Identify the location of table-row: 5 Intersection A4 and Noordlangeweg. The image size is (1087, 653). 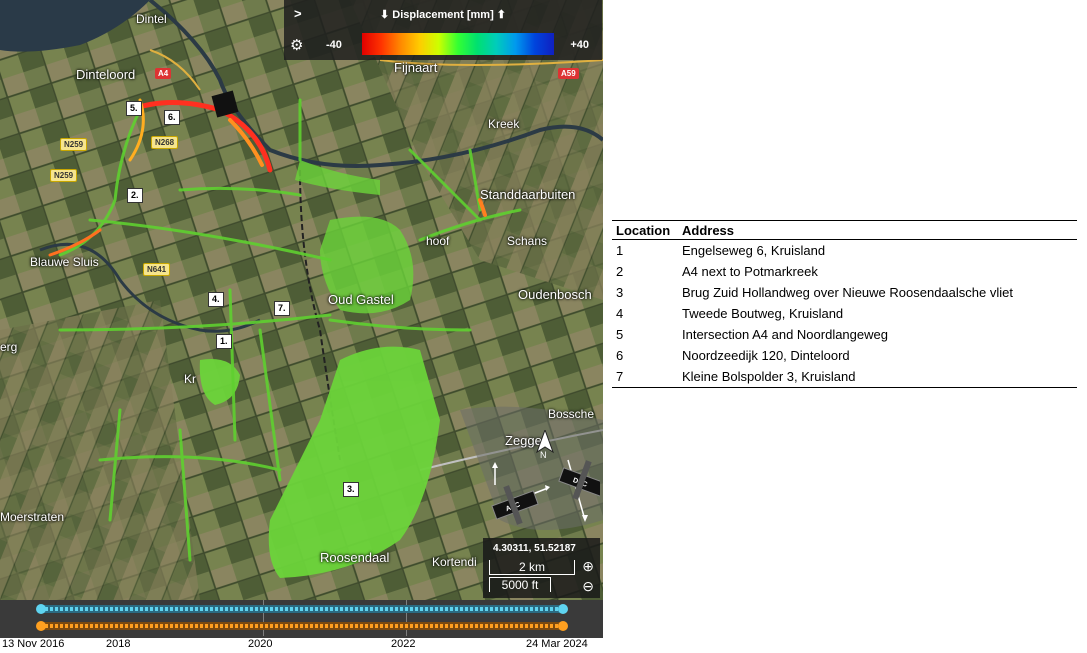
(844, 334).